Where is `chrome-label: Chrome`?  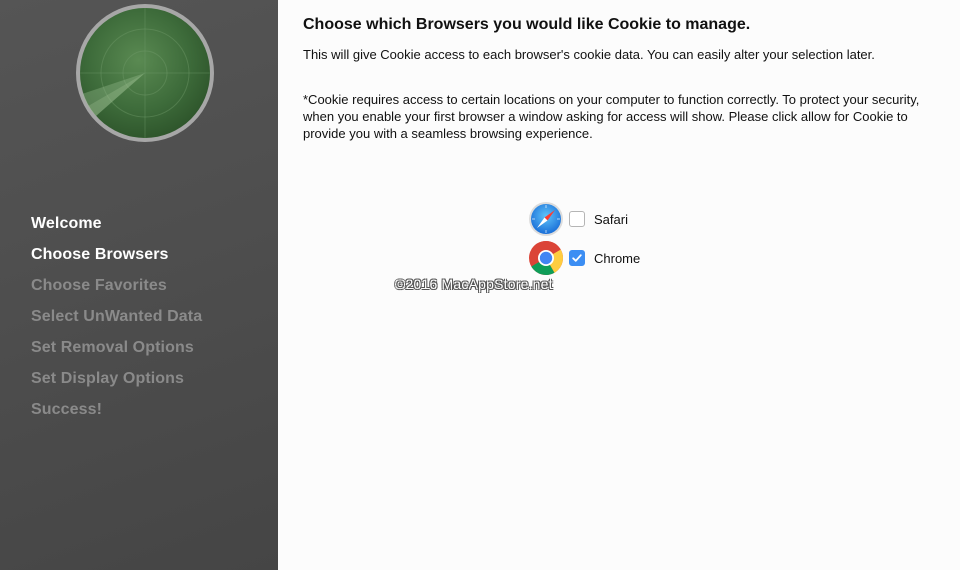
chrome-label: Chrome is located at coordinates (617, 258).